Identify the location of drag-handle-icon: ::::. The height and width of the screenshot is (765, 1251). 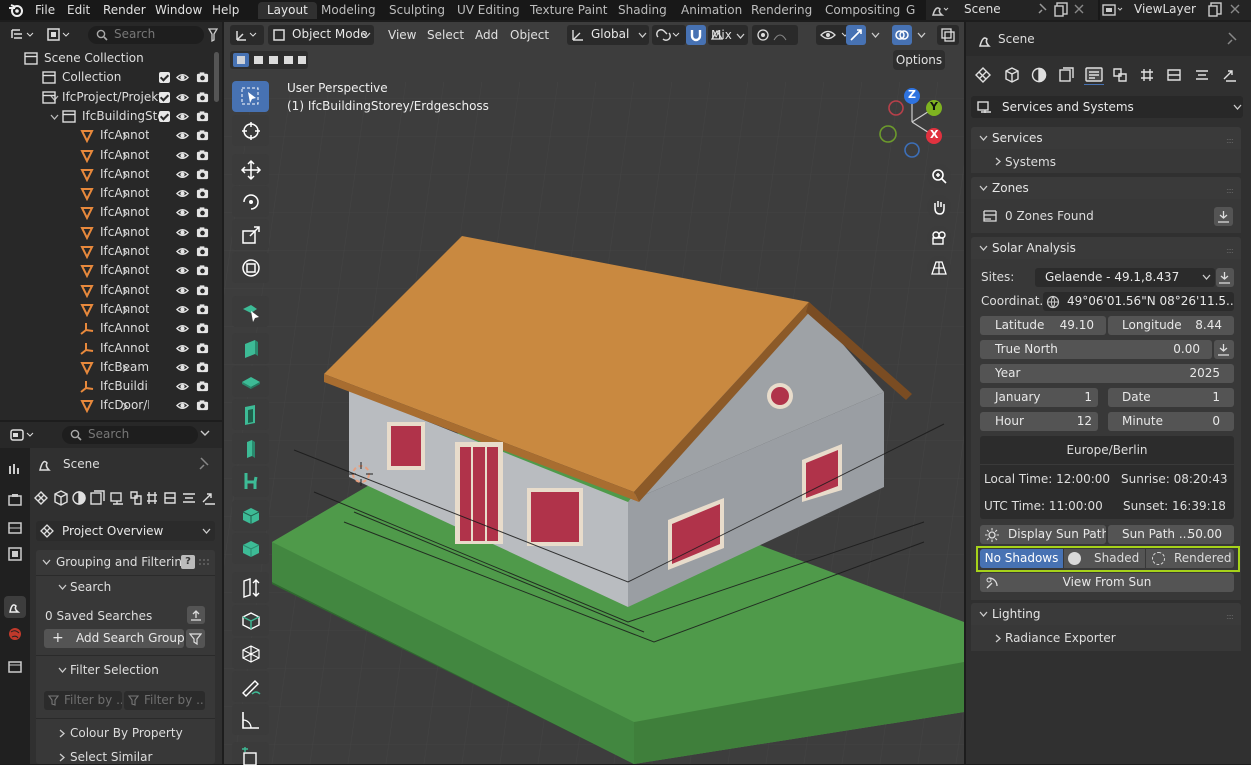
(1230, 616).